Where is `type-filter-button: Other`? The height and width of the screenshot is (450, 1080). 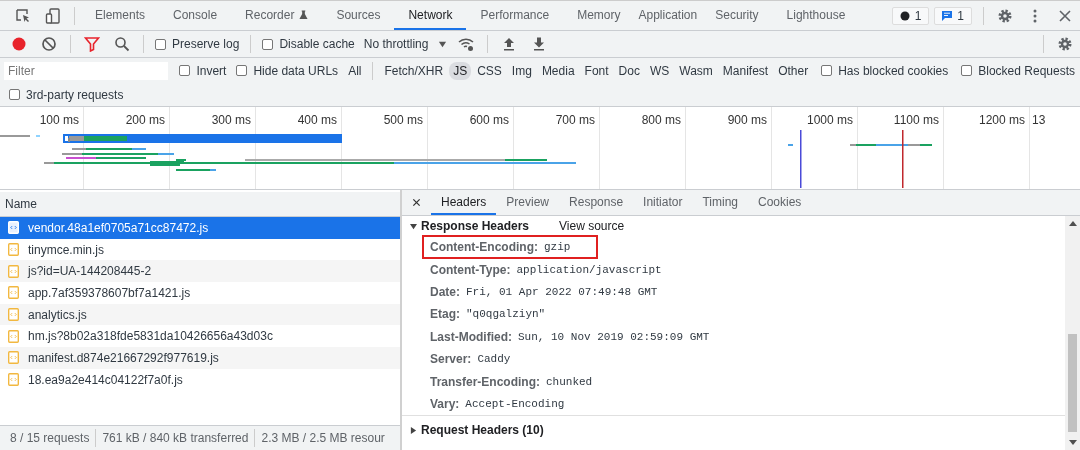
type-filter-button: Other is located at coordinates (793, 70).